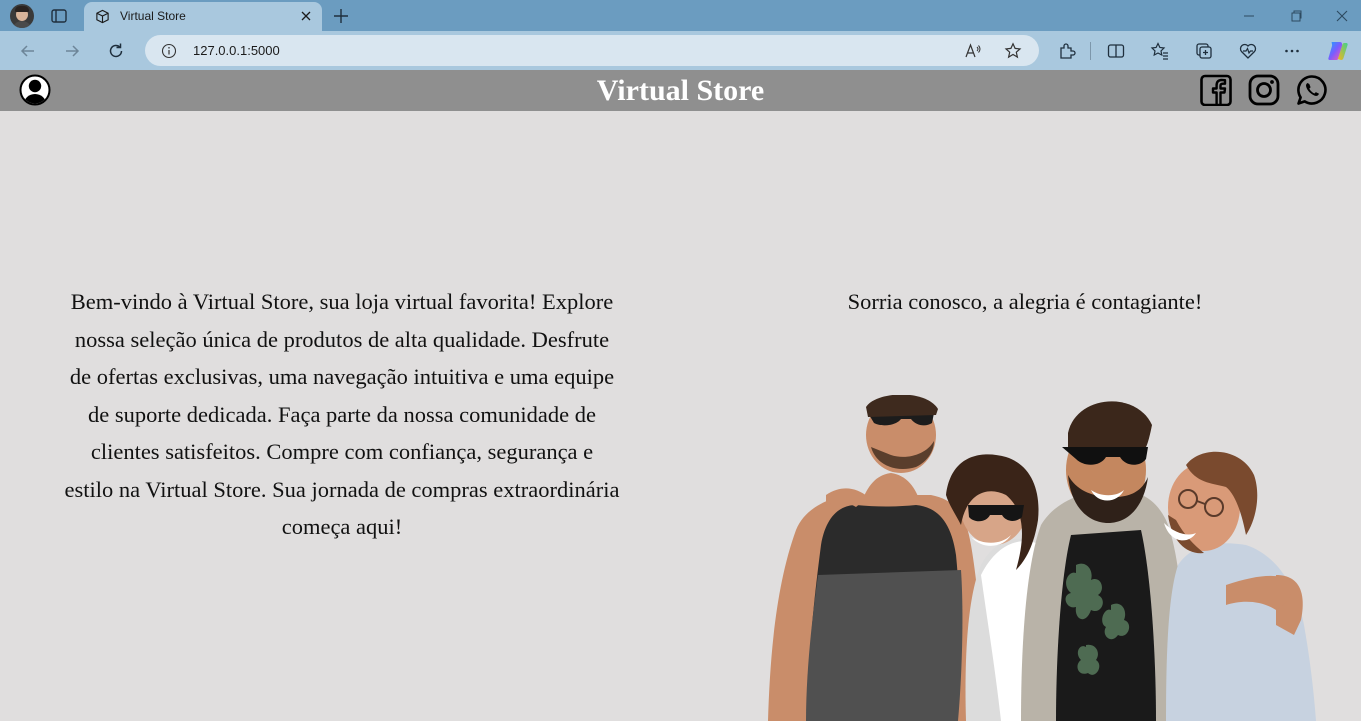 The width and height of the screenshot is (1361, 721). Describe the element at coordinates (1264, 90) in the screenshot. I see `instagram-icon` at that location.